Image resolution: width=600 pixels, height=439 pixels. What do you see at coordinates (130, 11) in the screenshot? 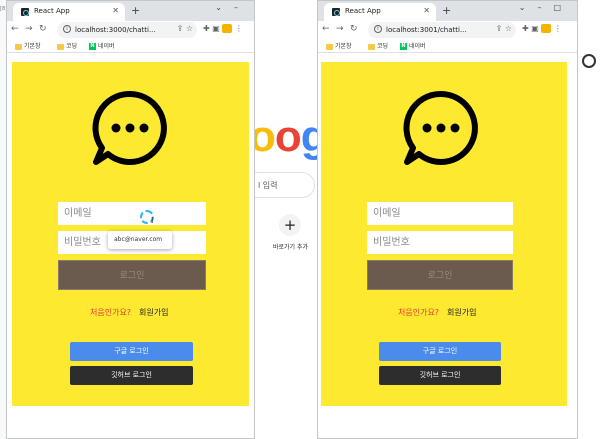
I see `tab-strip: React App ✕ + ⌄–` at bounding box center [130, 11].